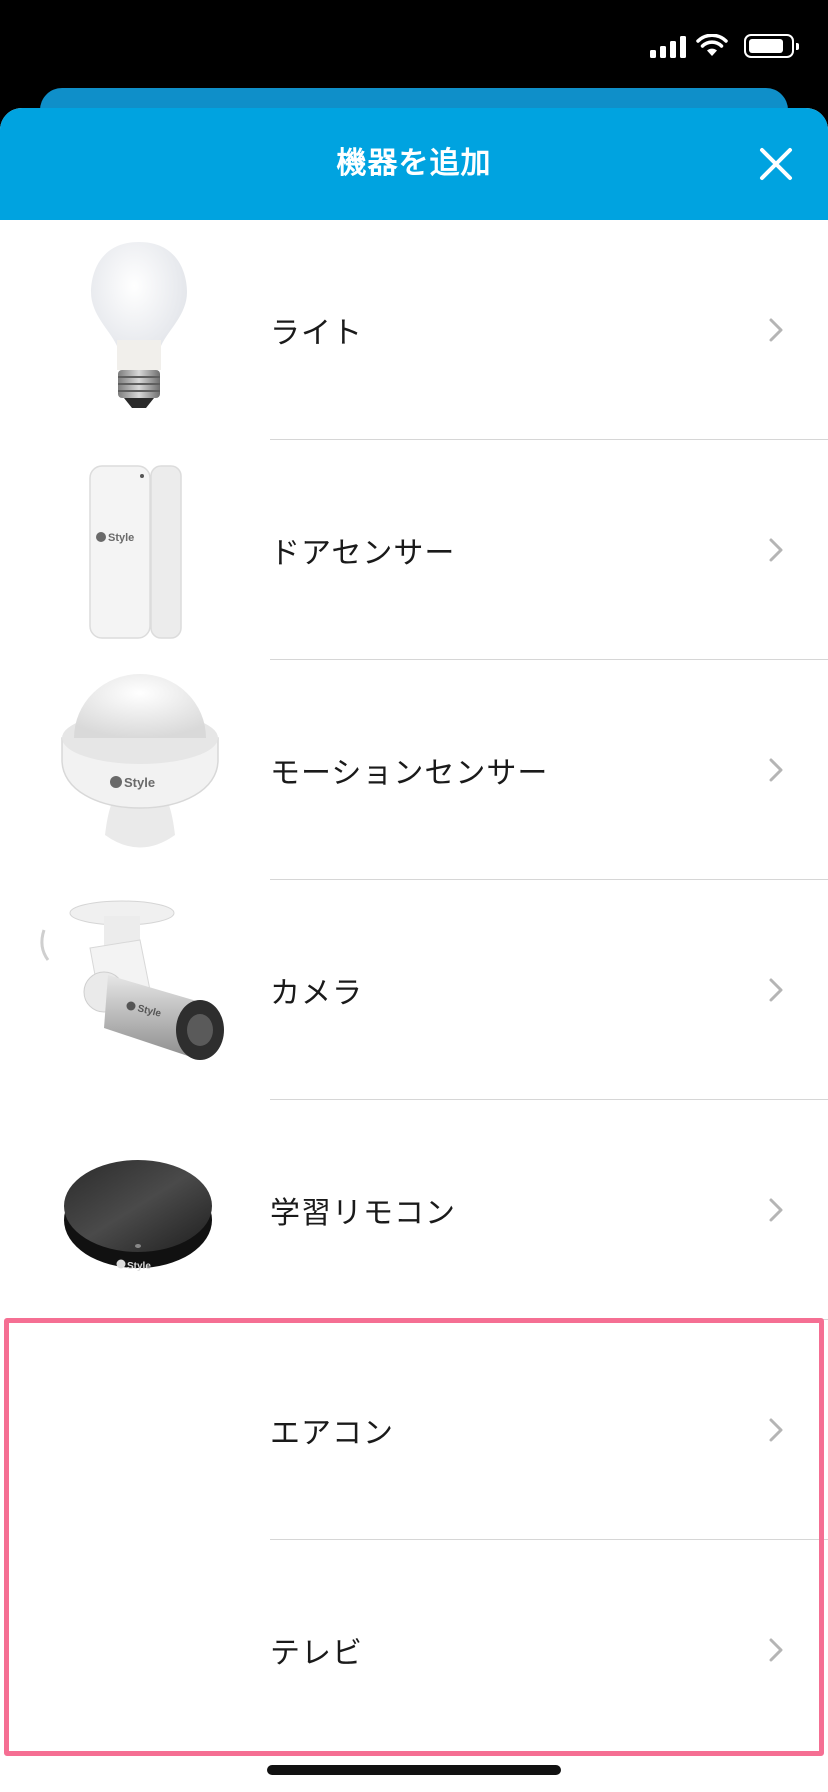 This screenshot has width=828, height=1792. Describe the element at coordinates (121, 538) in the screenshot. I see `door-sensor-brand: Style` at that location.